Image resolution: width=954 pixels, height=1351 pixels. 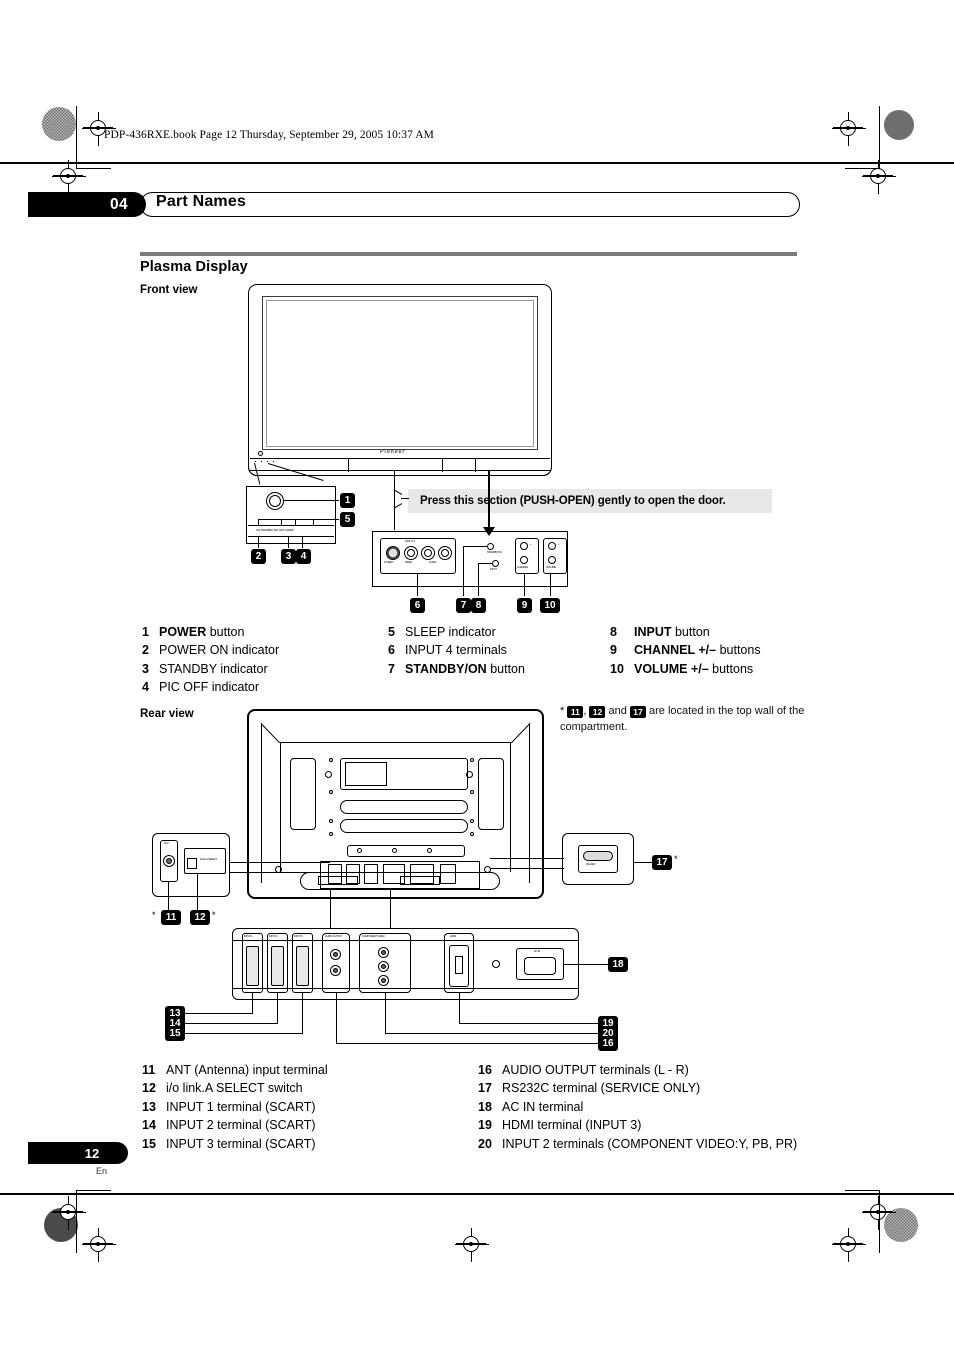 I want to click on input-button-label: INPUT, so click(x=493, y=569).